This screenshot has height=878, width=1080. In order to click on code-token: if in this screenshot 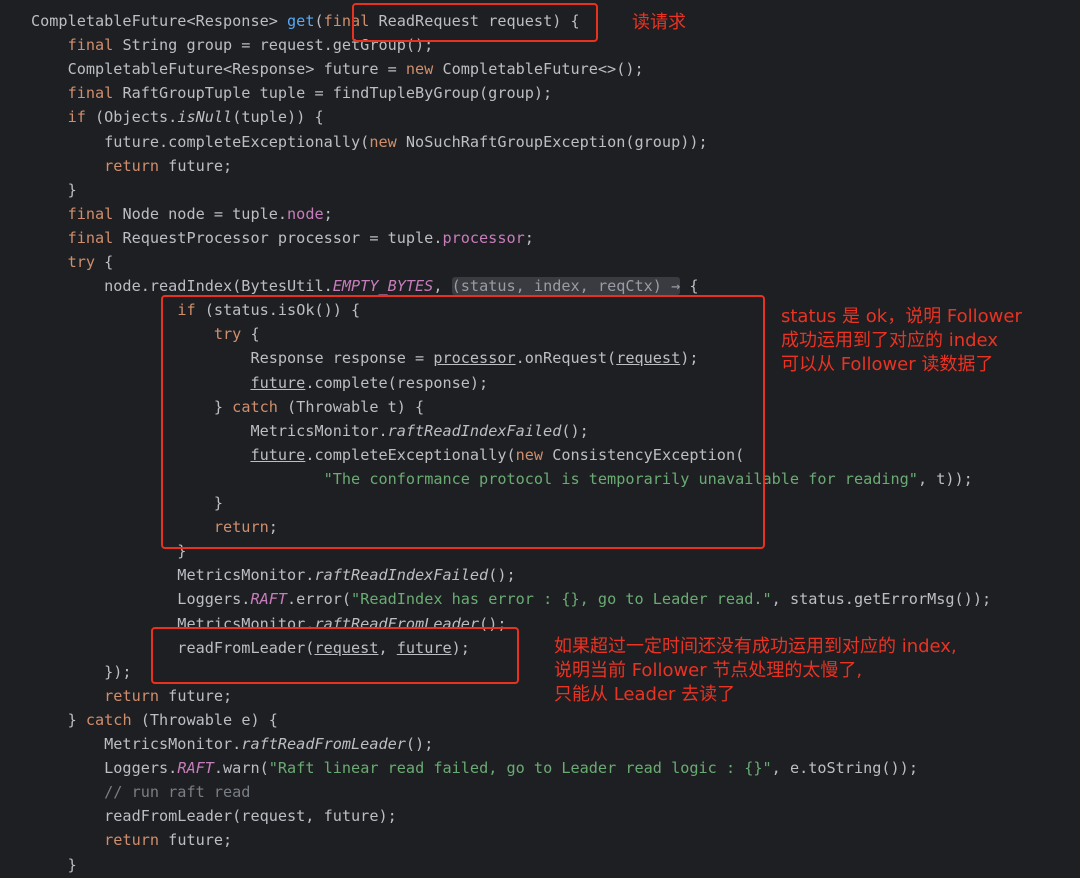, I will do `click(76, 117)`.